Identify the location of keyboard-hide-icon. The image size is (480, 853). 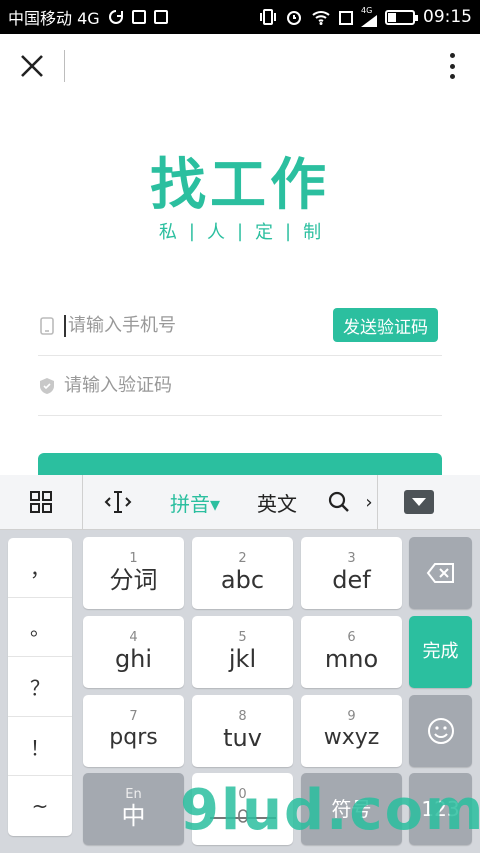
(419, 502).